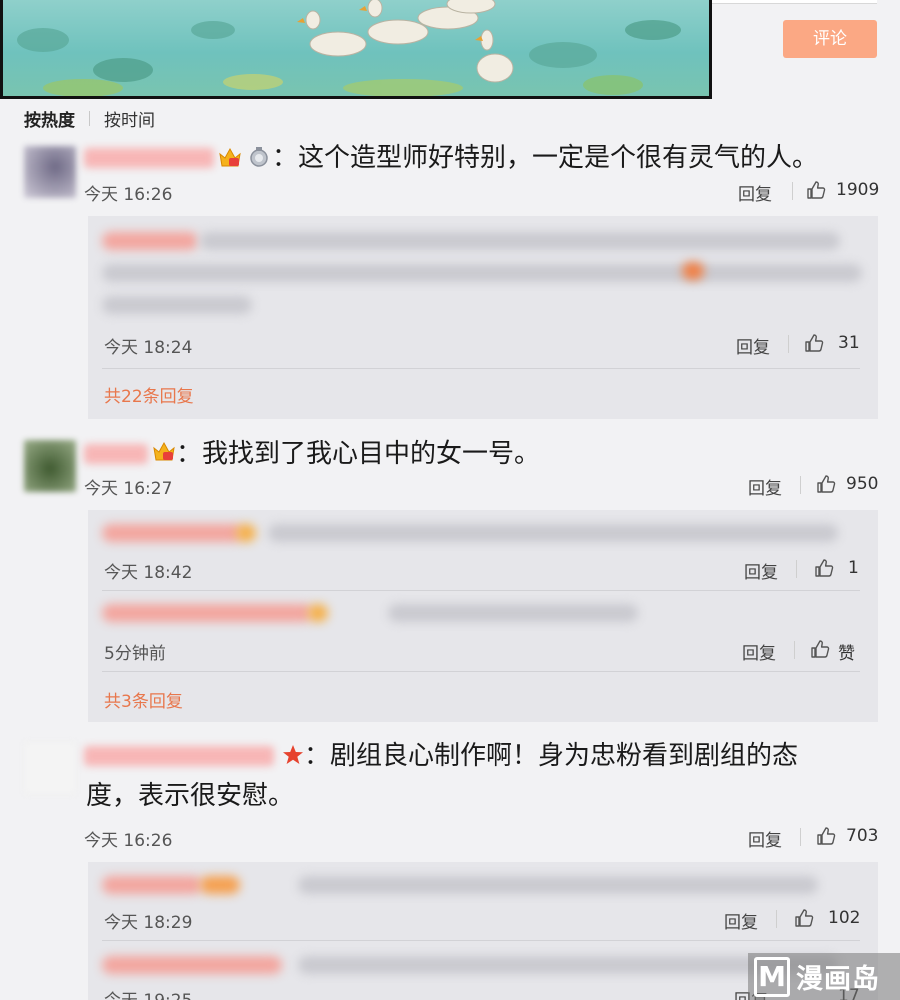 This screenshot has height=1000, width=900. What do you see at coordinates (259, 157) in the screenshot?
I see `medal-icon` at bounding box center [259, 157].